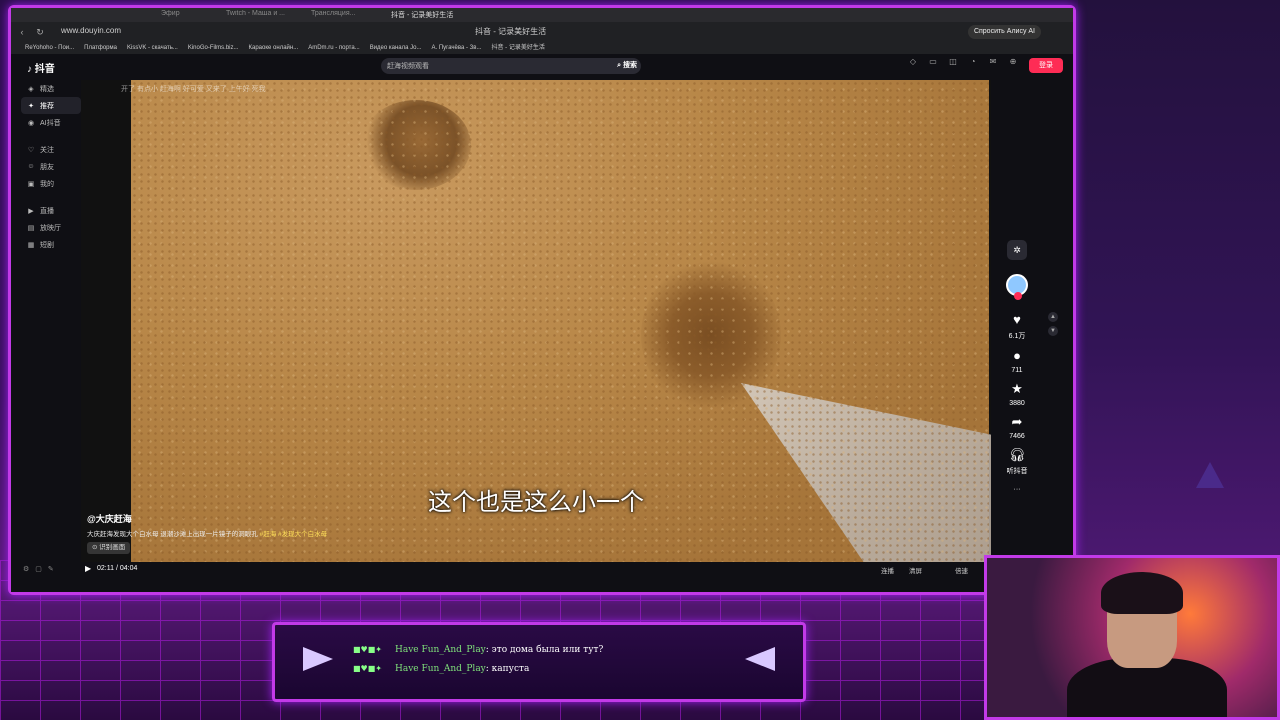 The image size is (1280, 720). I want to click on feedback-icon: ✎, so click(51, 569).